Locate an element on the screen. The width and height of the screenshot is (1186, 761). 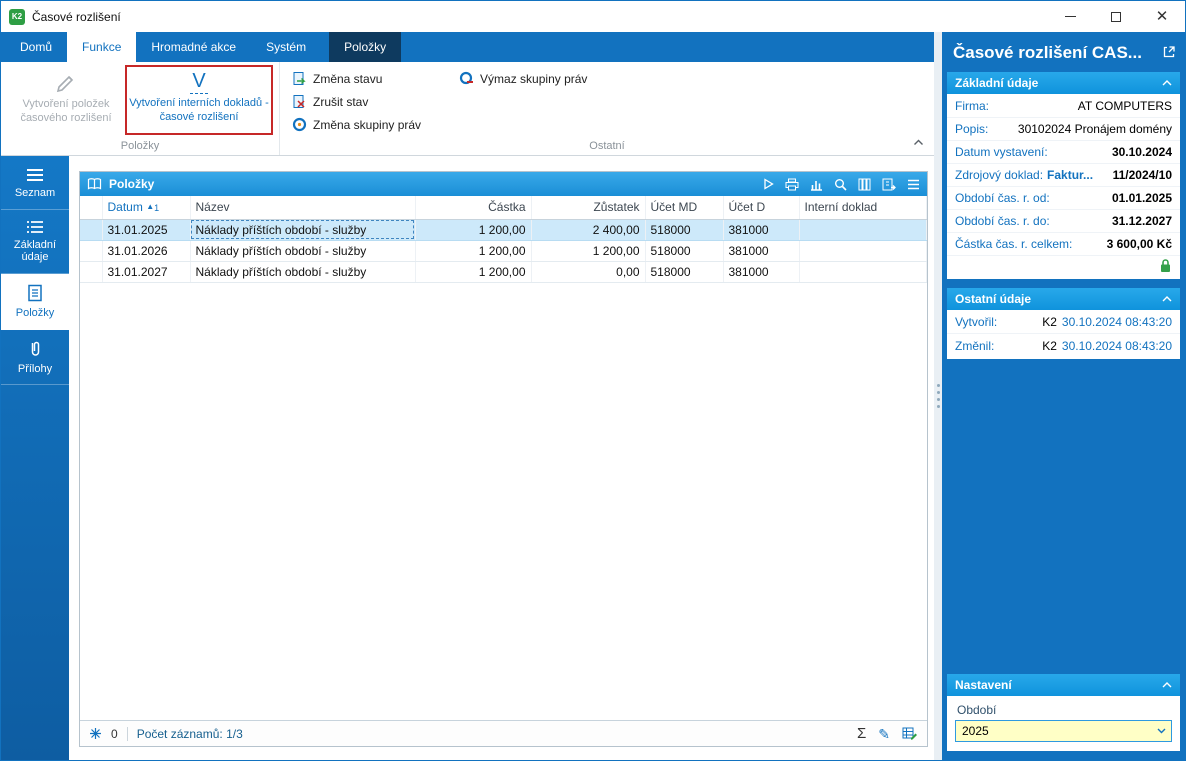
sidebar-item-polozky: Položky is located at coordinates (35, 301).